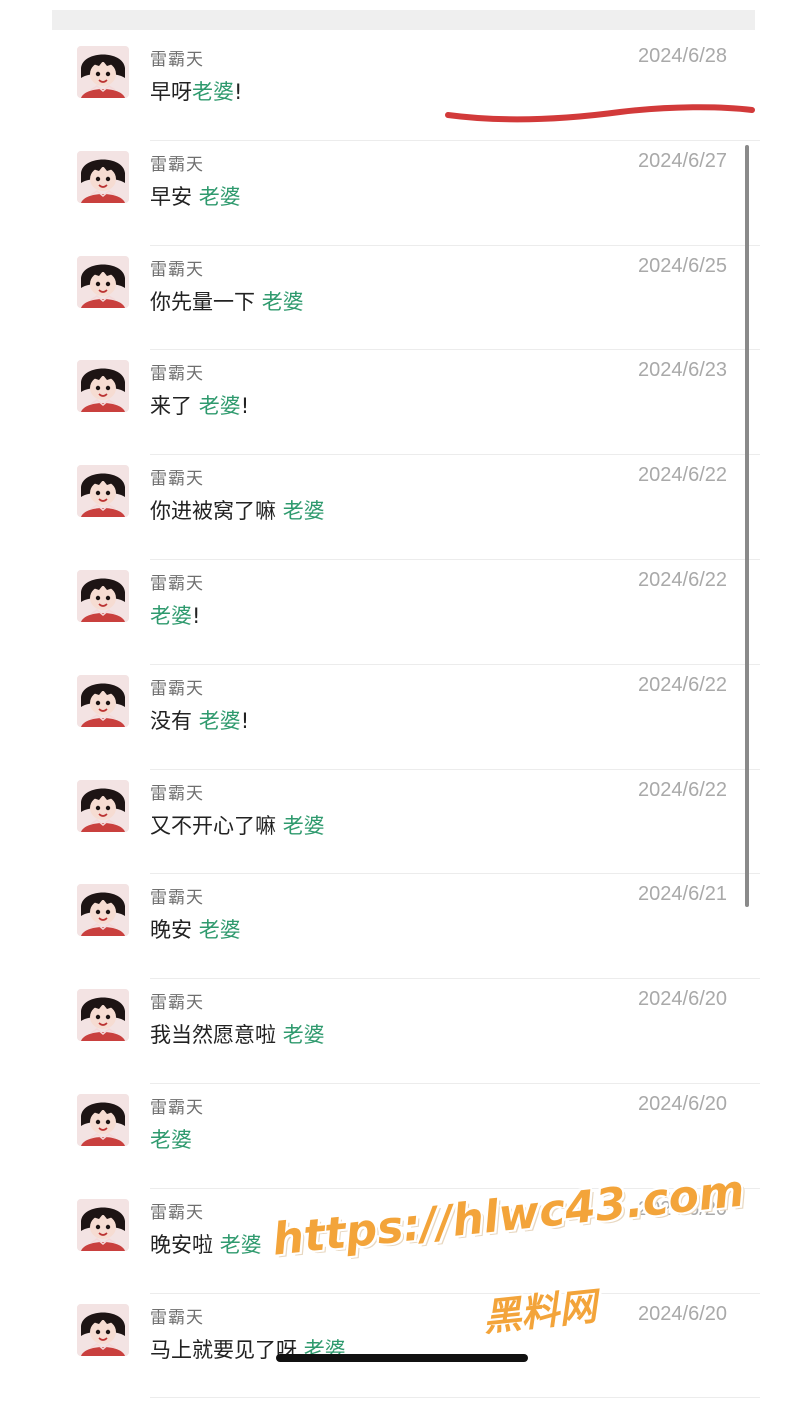 Image resolution: width=800 pixels, height=1422 pixels. I want to click on message-body: 又不开心了嘛, so click(216, 825).